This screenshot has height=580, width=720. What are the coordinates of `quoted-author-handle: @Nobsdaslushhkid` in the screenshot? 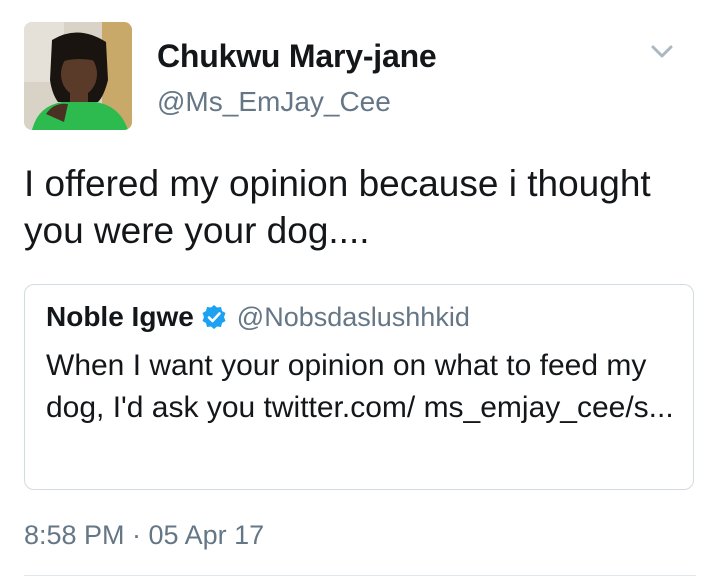 It's located at (353, 316).